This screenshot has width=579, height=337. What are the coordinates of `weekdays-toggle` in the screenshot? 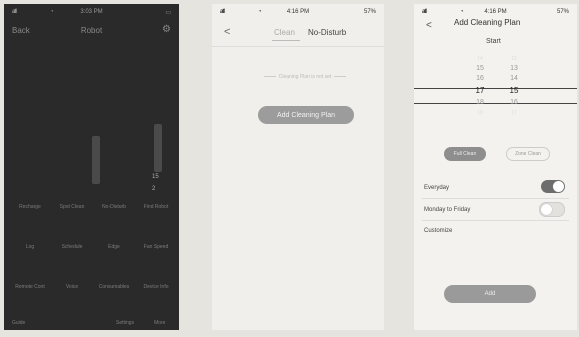 It's located at (552, 209).